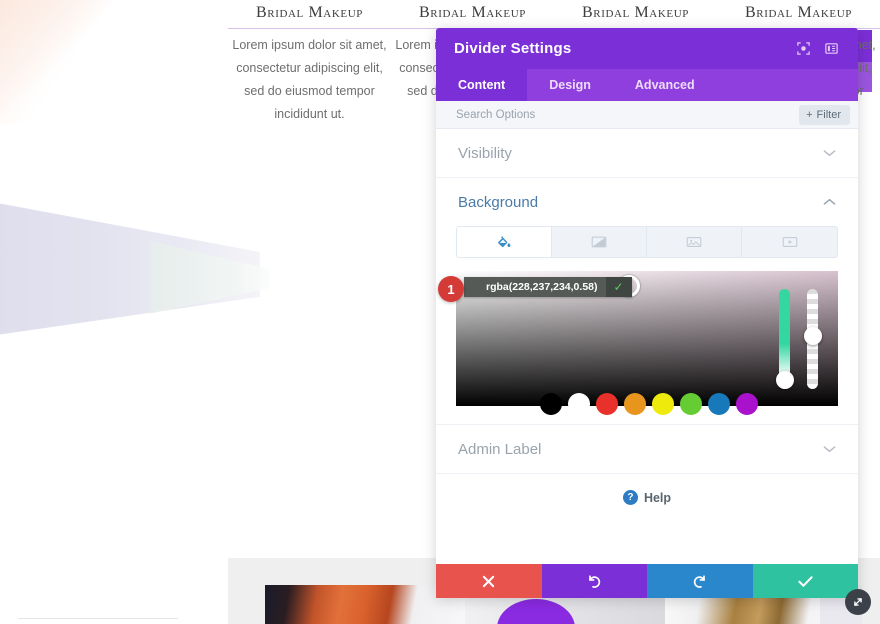 The height and width of the screenshot is (624, 880). I want to click on color-value-field: rgba(228,237,234,0.58) ✓, so click(548, 287).